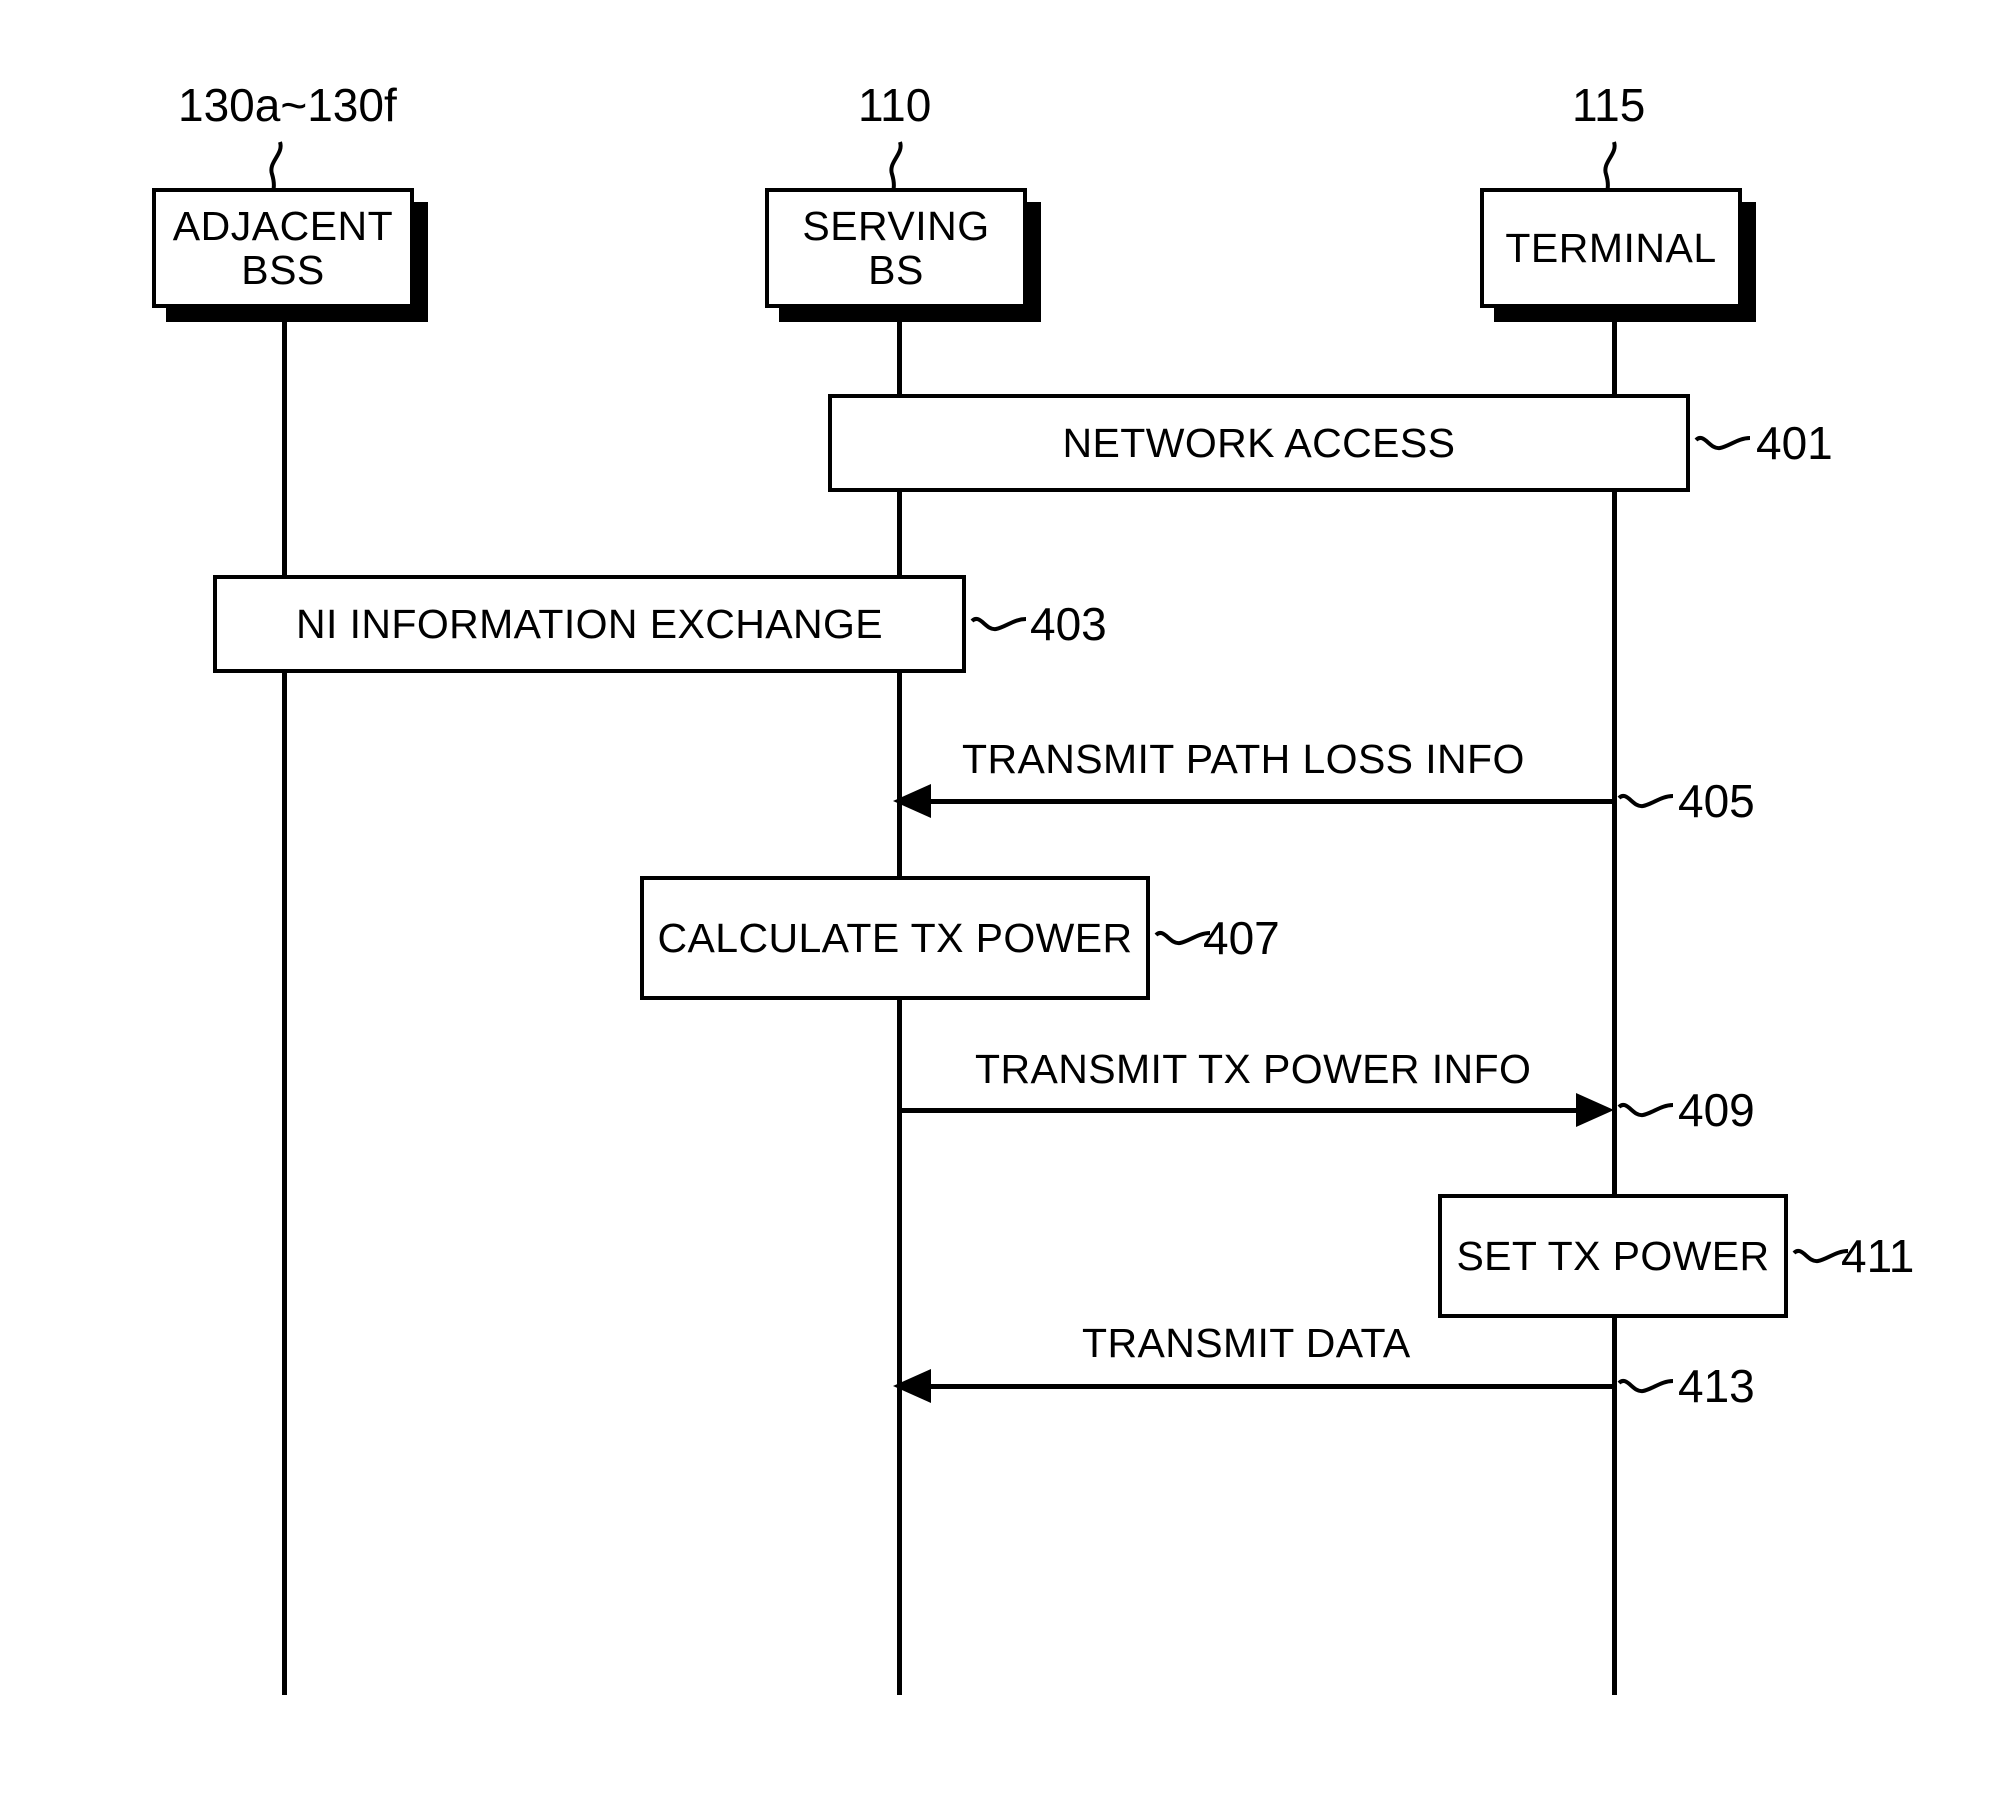  Describe the element at coordinates (1716, 801) in the screenshot. I see `step-ref-405: 405` at that location.